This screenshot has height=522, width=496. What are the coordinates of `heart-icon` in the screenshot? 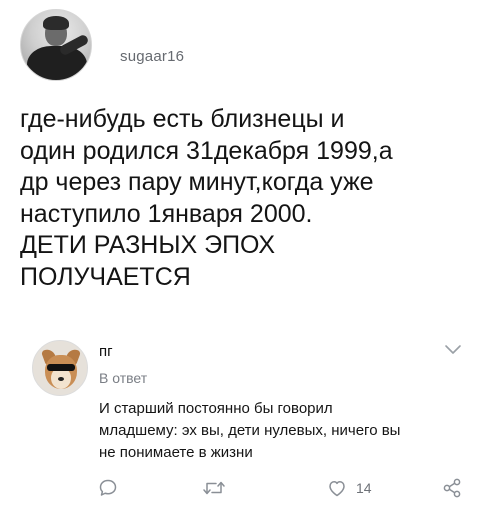 It's located at (337, 489).